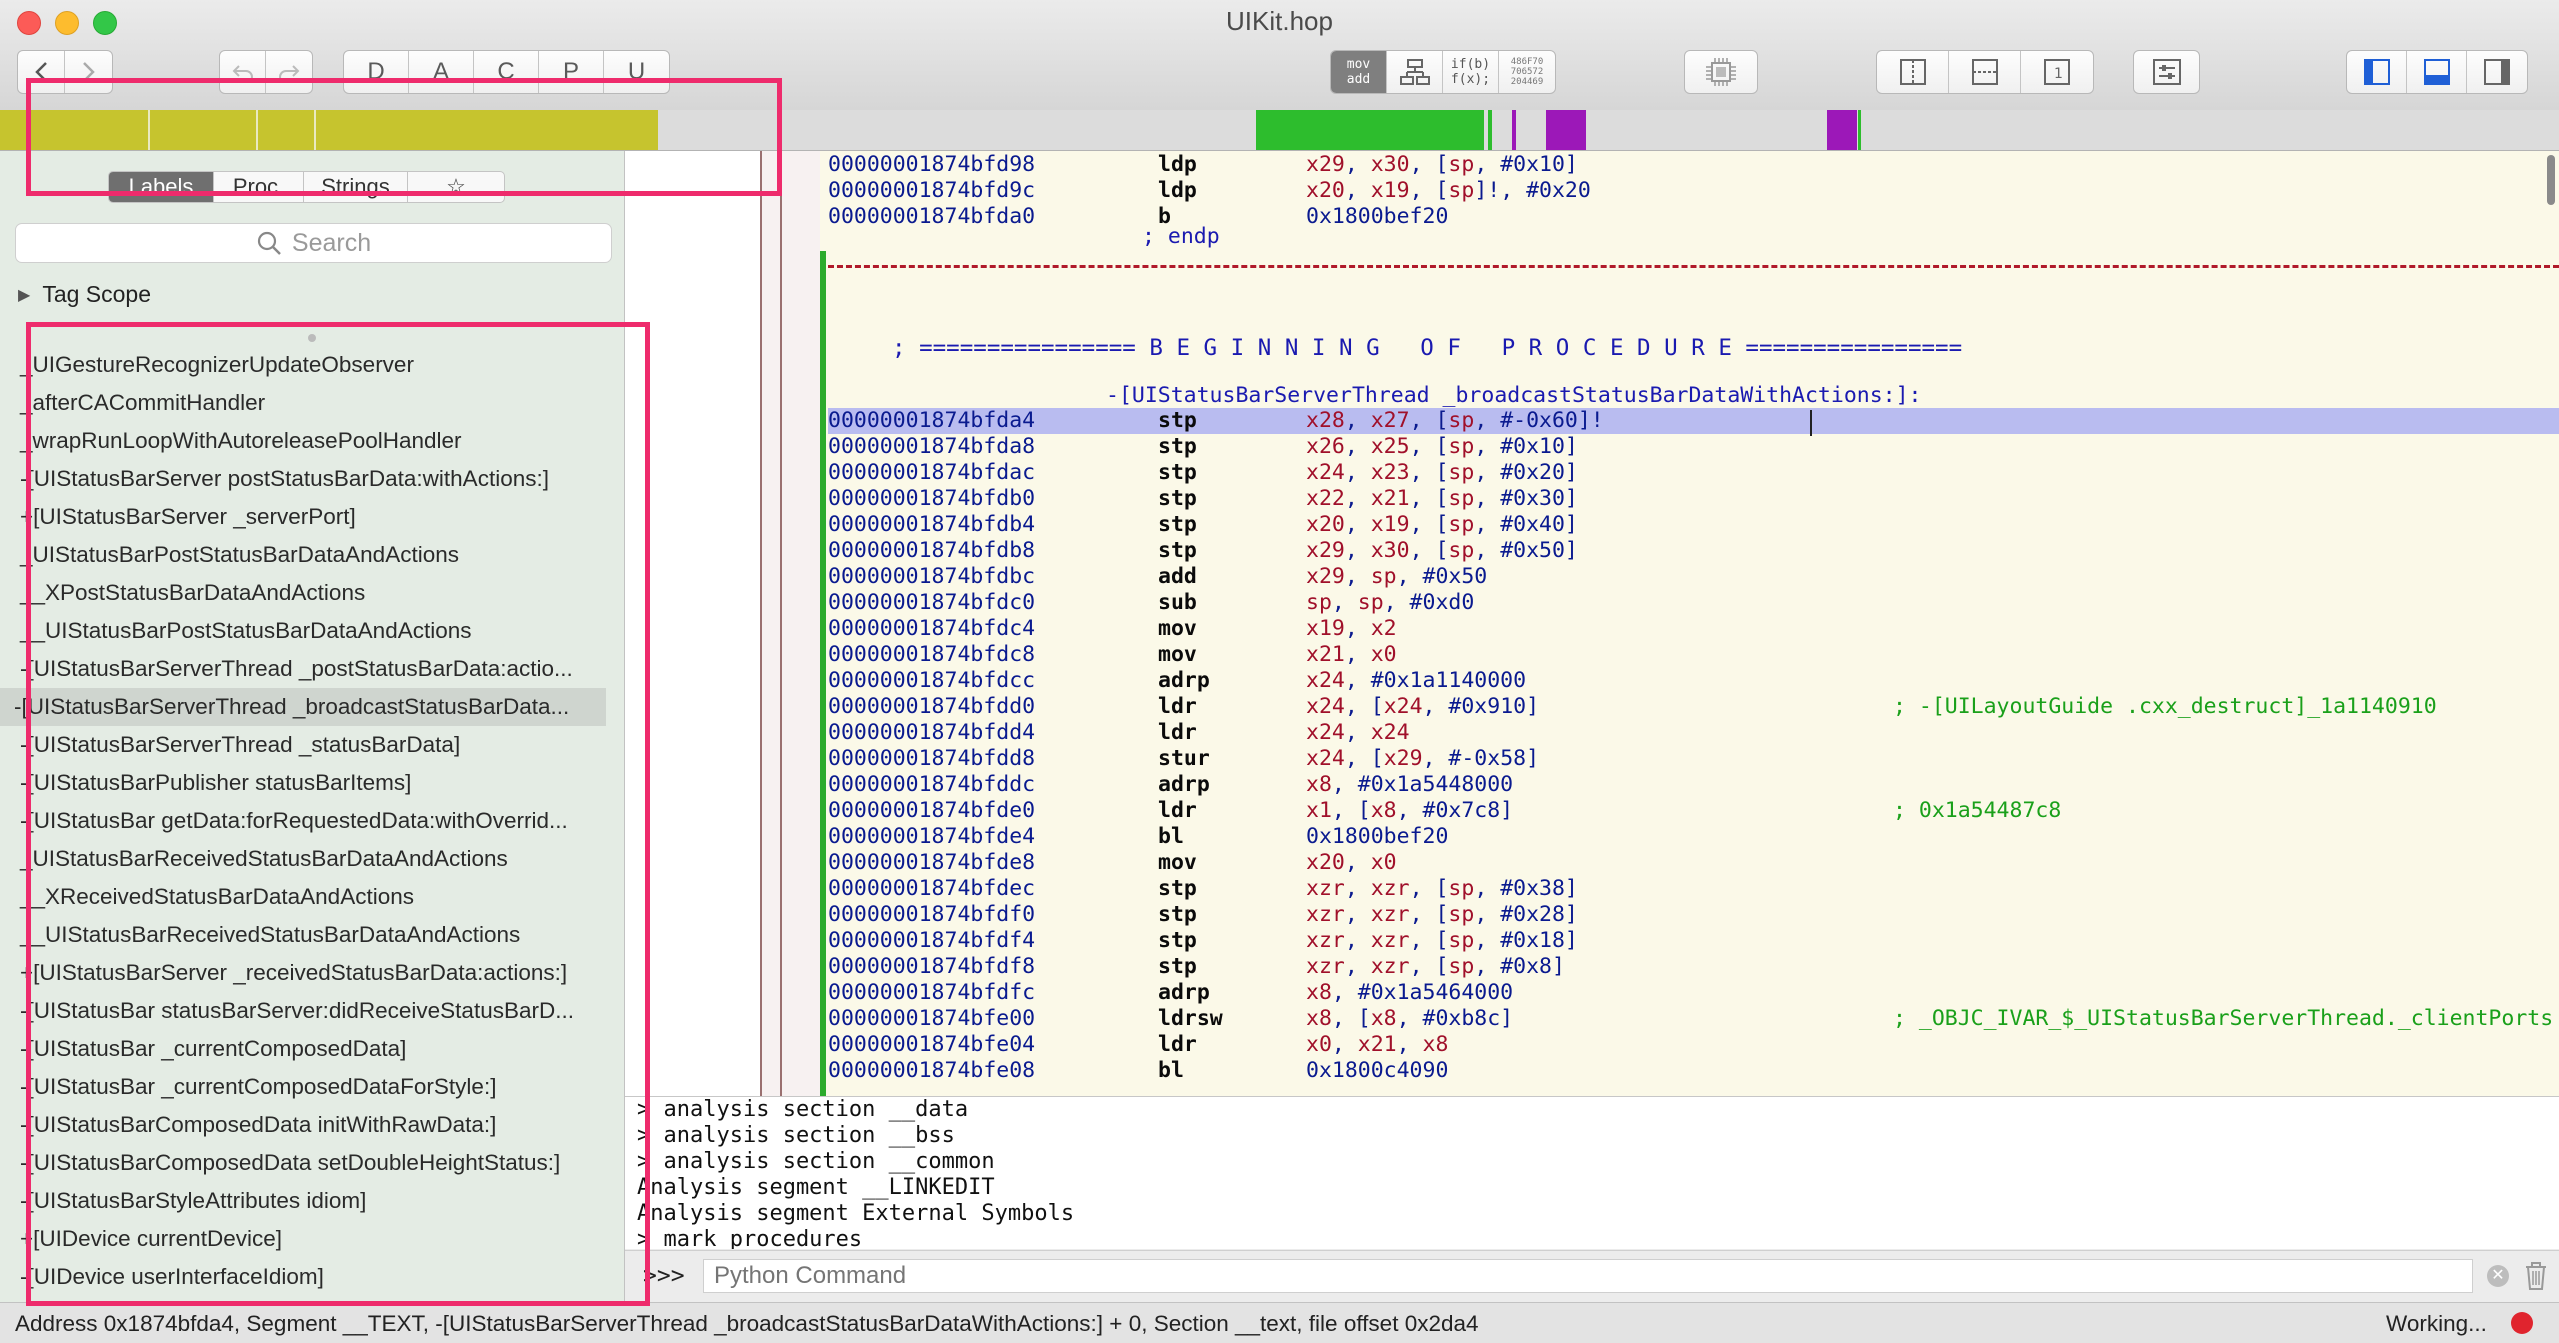 This screenshot has height=1343, width=2559. I want to click on sliders-icon, so click(2166, 72).